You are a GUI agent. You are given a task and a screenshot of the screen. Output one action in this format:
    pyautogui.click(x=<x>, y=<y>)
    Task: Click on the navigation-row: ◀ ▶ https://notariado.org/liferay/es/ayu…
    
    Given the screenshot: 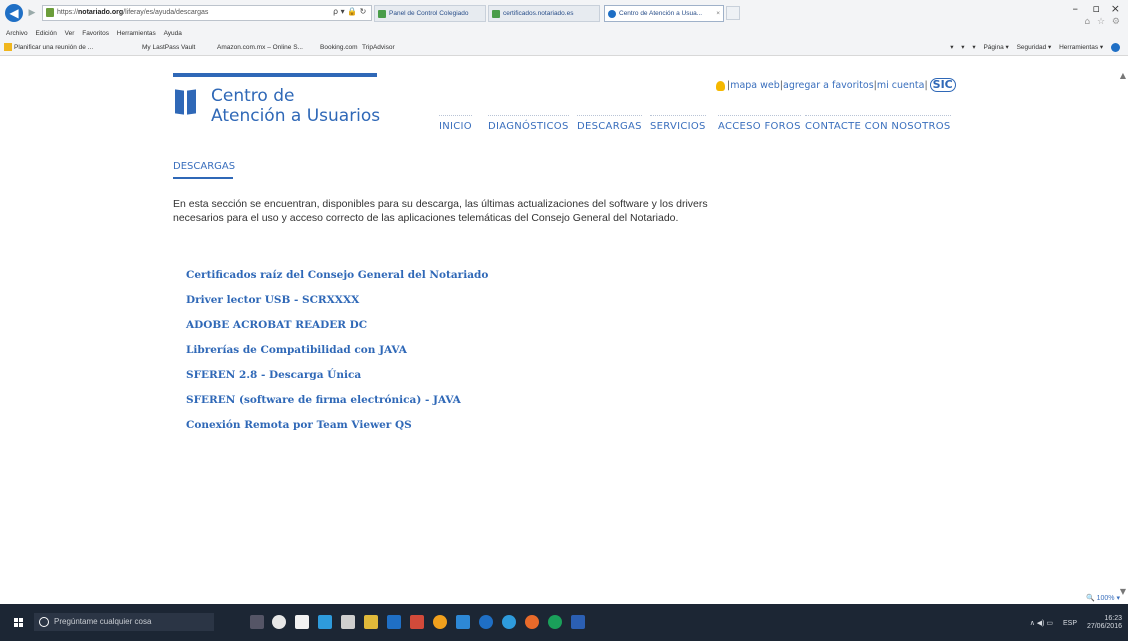 What is the action you would take?
    pyautogui.click(x=564, y=13)
    